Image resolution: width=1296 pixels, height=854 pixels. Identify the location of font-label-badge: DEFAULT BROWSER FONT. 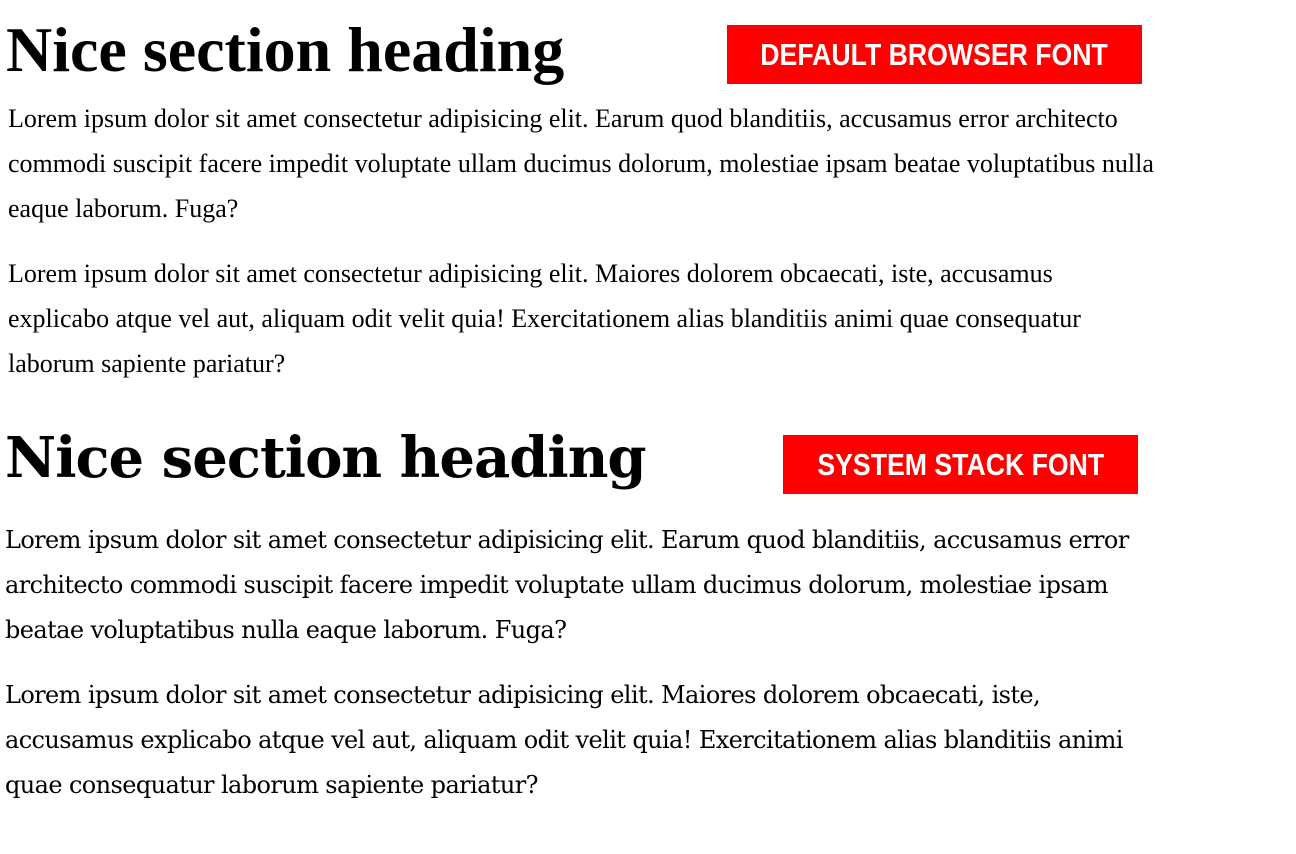
(934, 54).